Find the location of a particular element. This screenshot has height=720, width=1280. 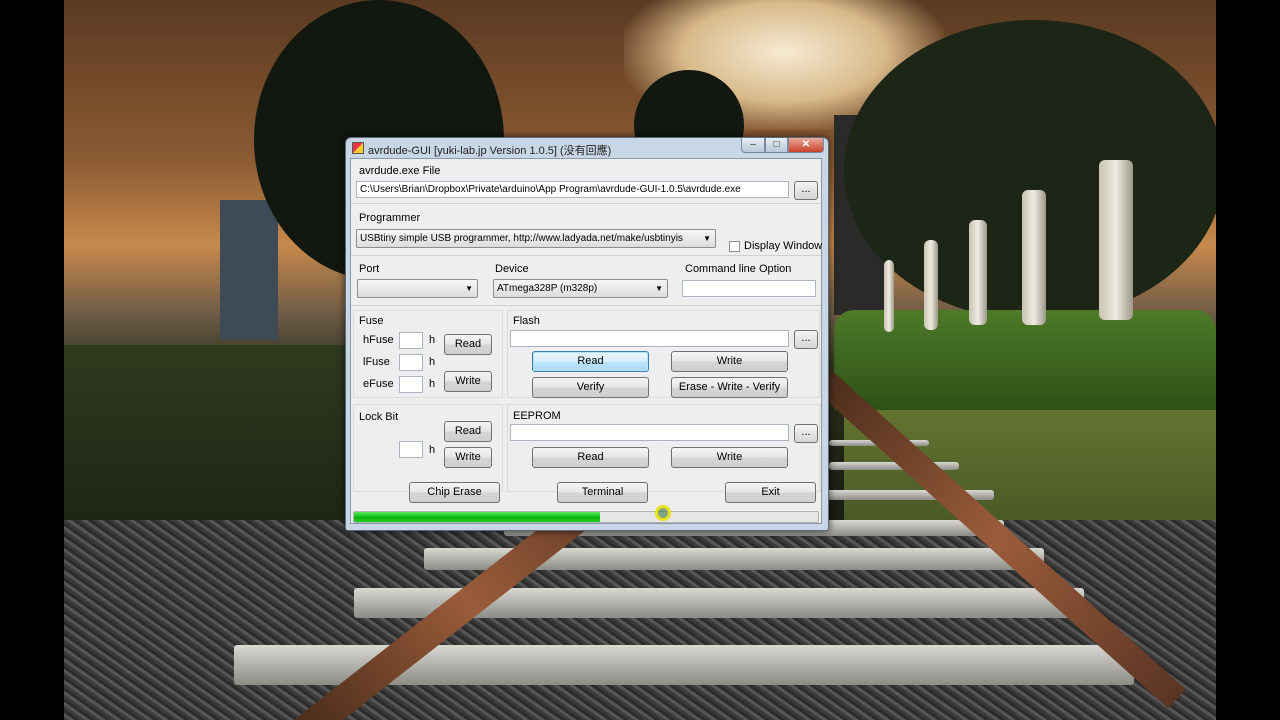

fuse-read-button: Read is located at coordinates (468, 344).